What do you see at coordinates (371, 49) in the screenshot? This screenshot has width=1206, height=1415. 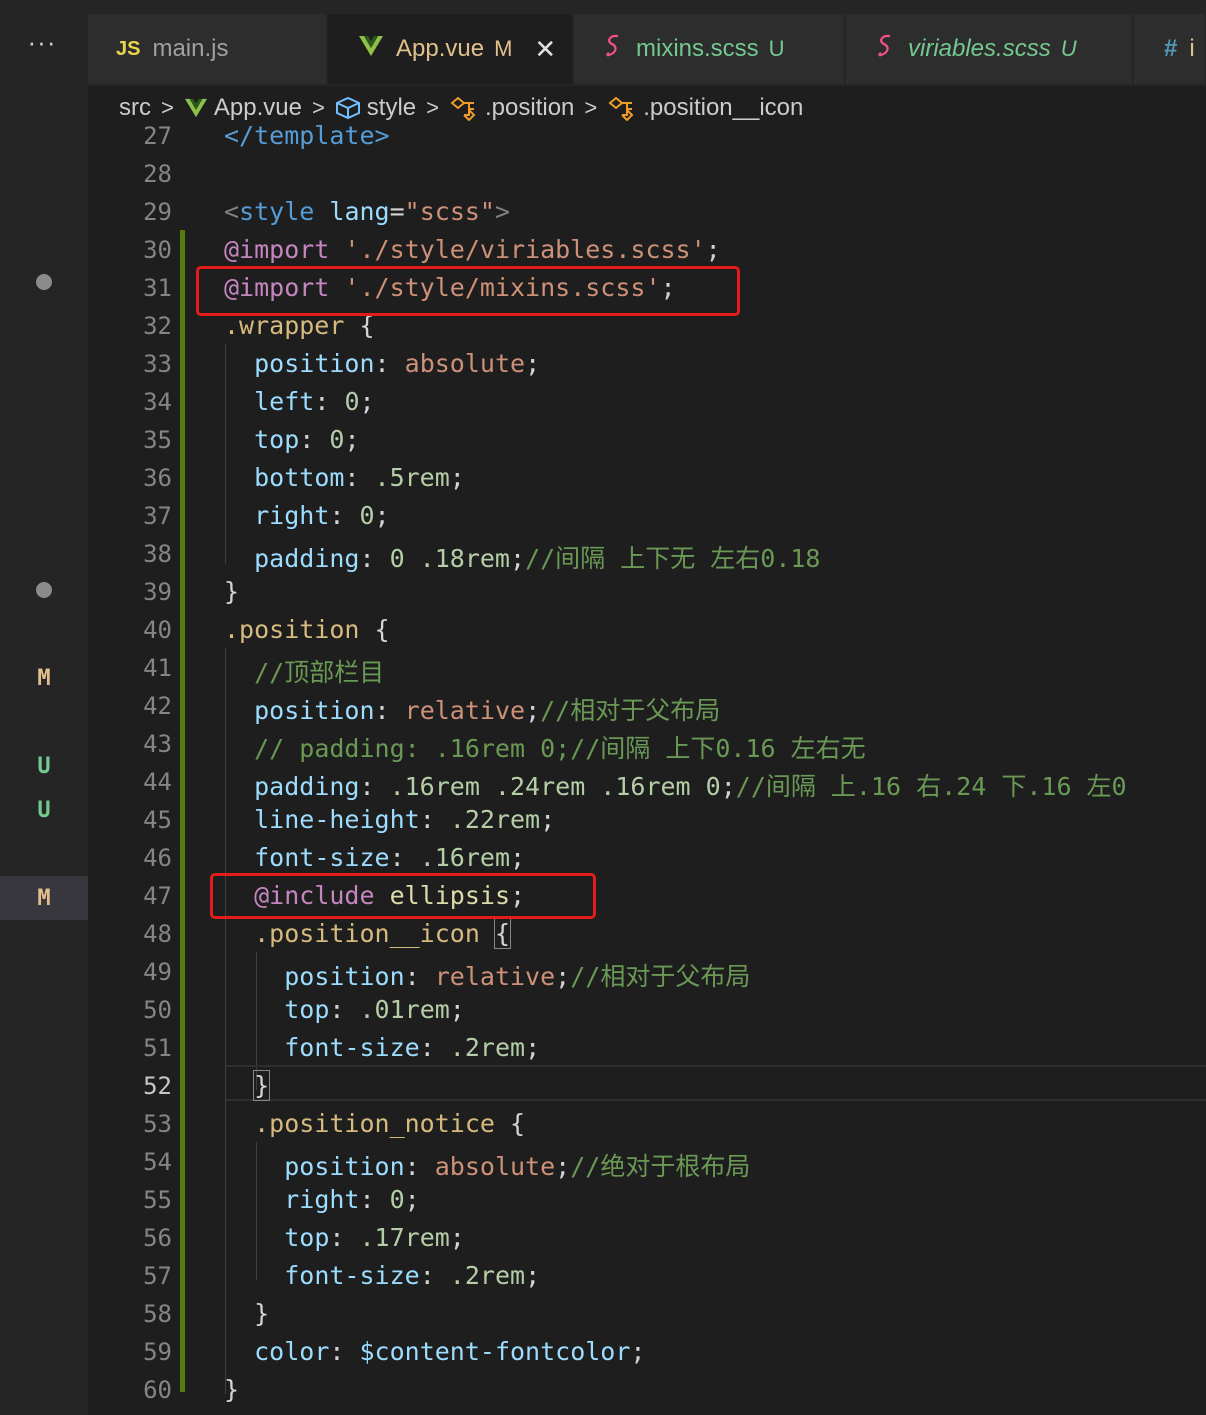 I see `vue-file-icon` at bounding box center [371, 49].